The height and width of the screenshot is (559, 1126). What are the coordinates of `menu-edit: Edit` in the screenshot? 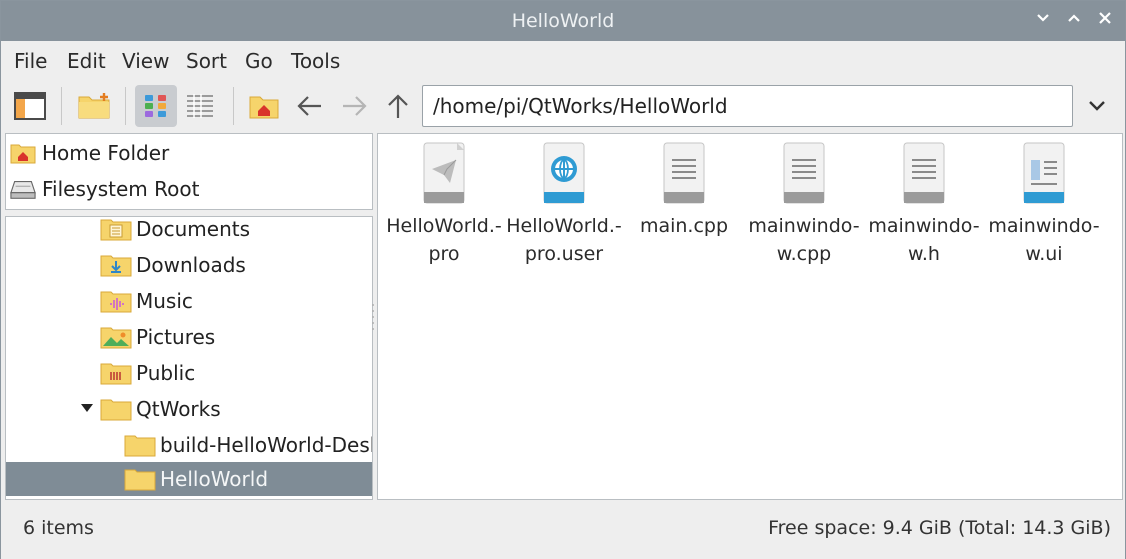 It's located at (86, 61).